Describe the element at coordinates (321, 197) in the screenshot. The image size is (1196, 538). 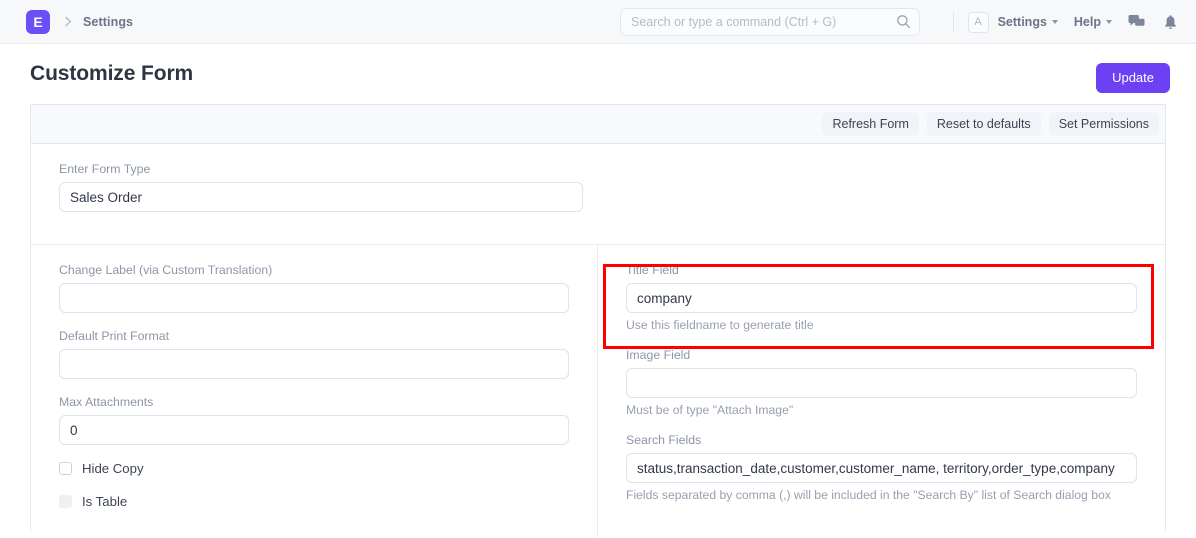
I see `form-type-input` at that location.